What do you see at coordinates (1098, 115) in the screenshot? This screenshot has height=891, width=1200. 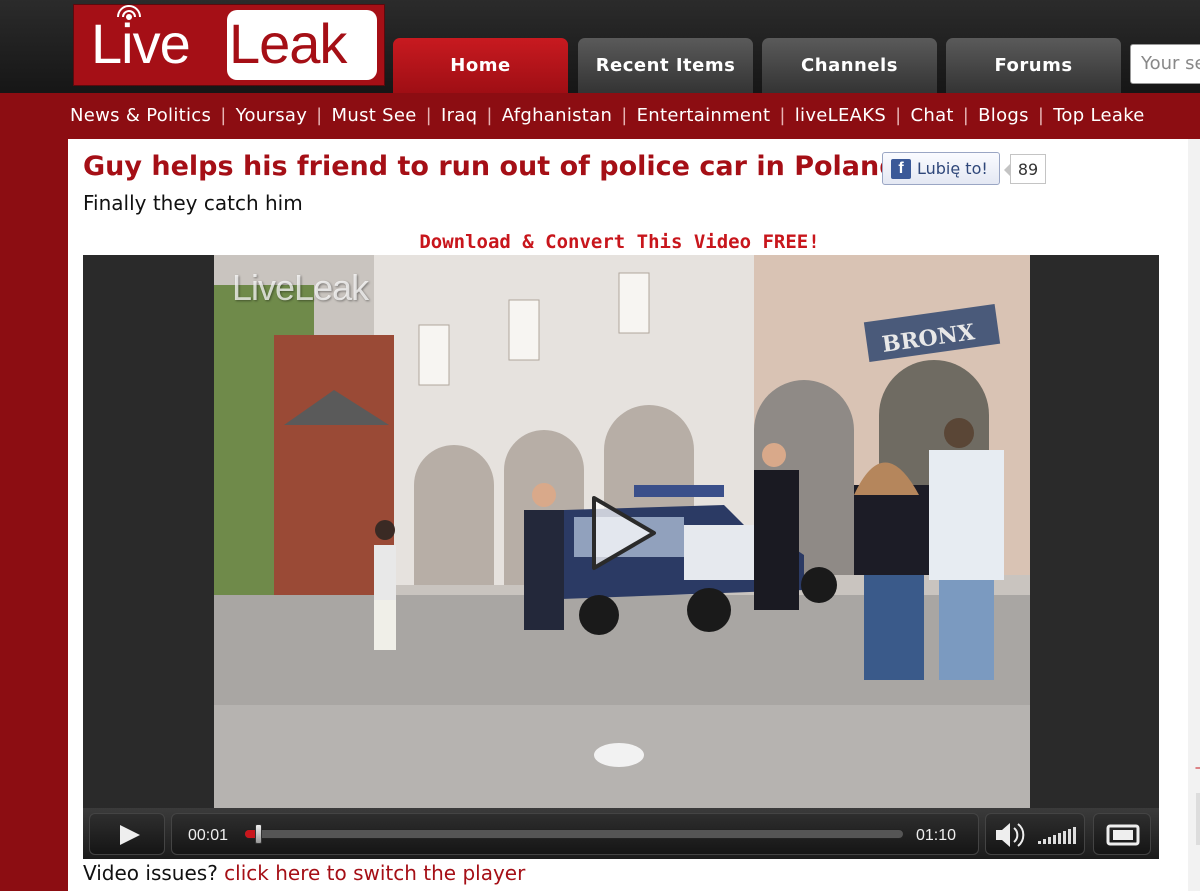 I see `subnav-item-top-leaks: Top Leake` at bounding box center [1098, 115].